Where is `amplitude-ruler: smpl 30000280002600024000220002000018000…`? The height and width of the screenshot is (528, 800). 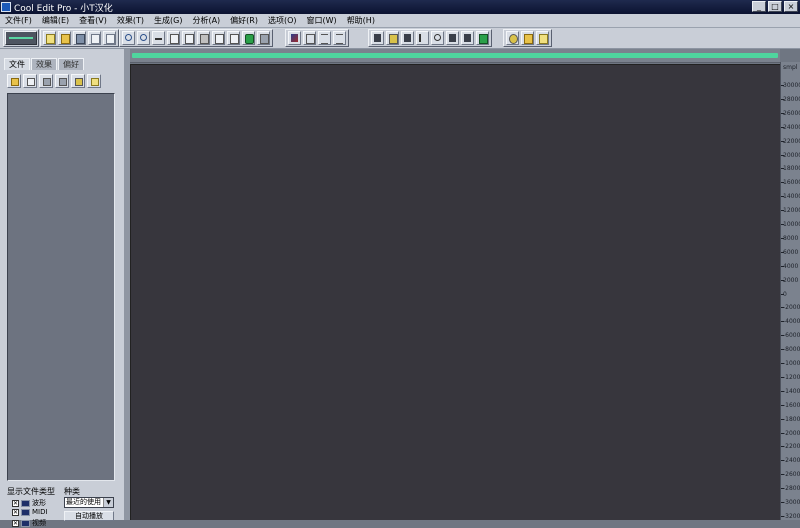
amplitude-ruler: smpl 30000280002600024000220002000018000… is located at coordinates (790, 291).